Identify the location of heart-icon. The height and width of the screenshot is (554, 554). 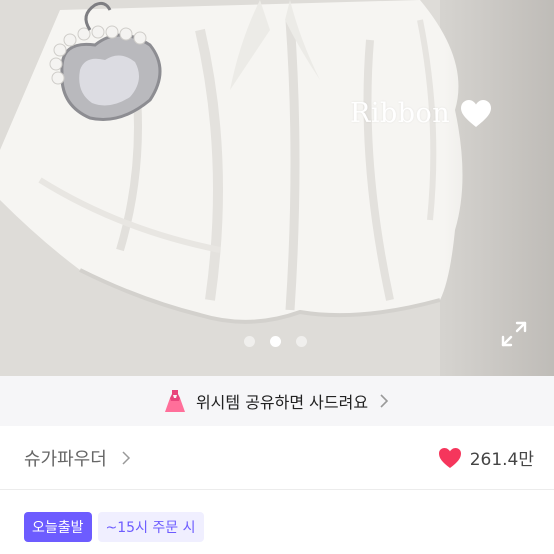
(449, 457).